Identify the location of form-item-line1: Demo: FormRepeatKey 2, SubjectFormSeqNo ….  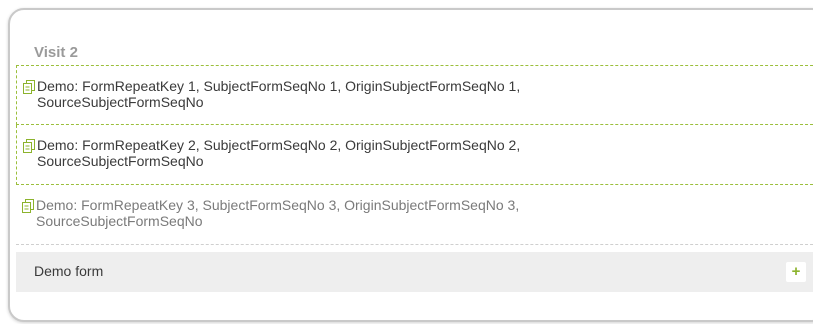
(279, 145).